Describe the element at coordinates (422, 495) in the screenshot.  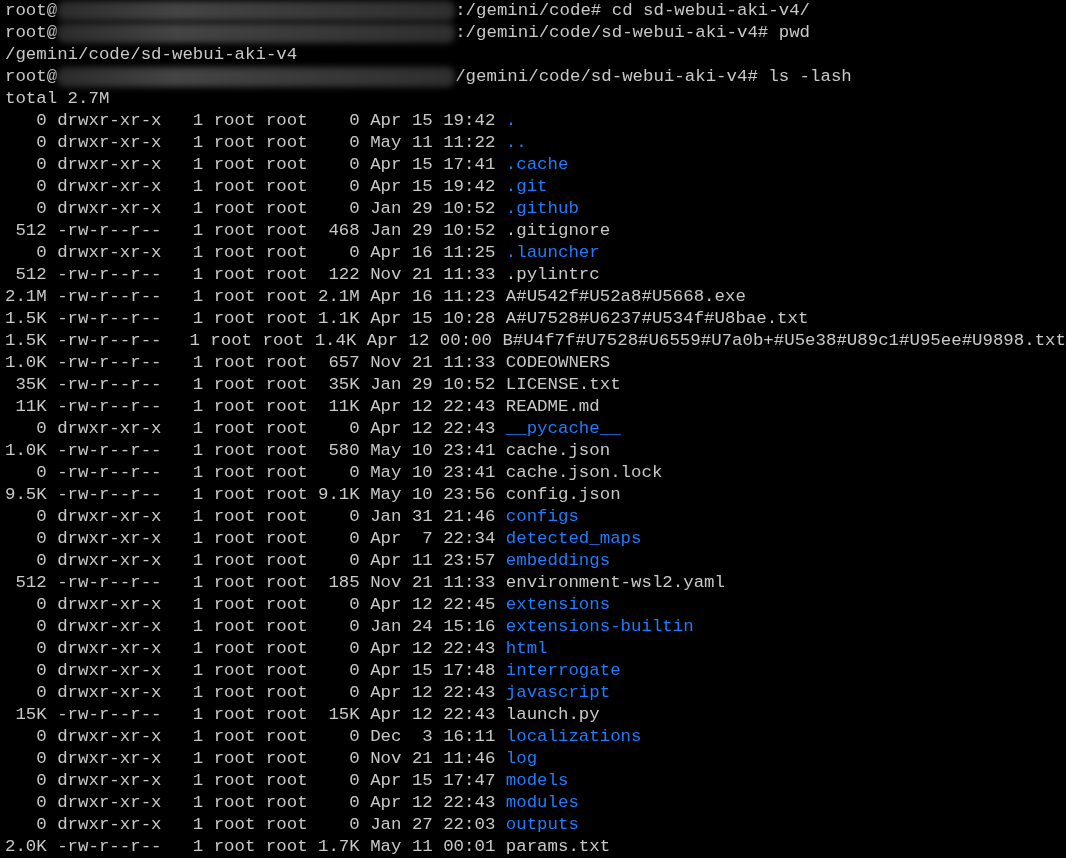
I see `day: 10` at that location.